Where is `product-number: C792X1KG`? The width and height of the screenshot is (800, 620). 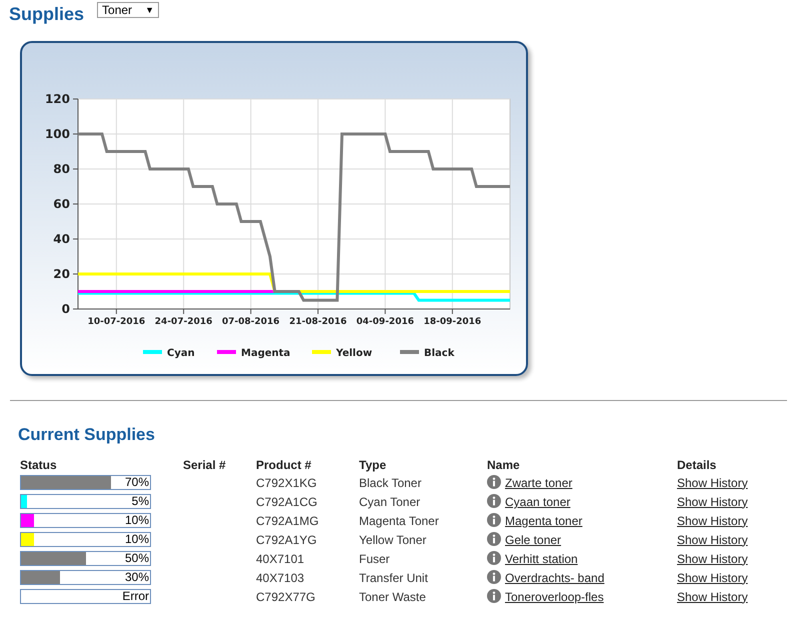
product-number: C792X1KG is located at coordinates (286, 483).